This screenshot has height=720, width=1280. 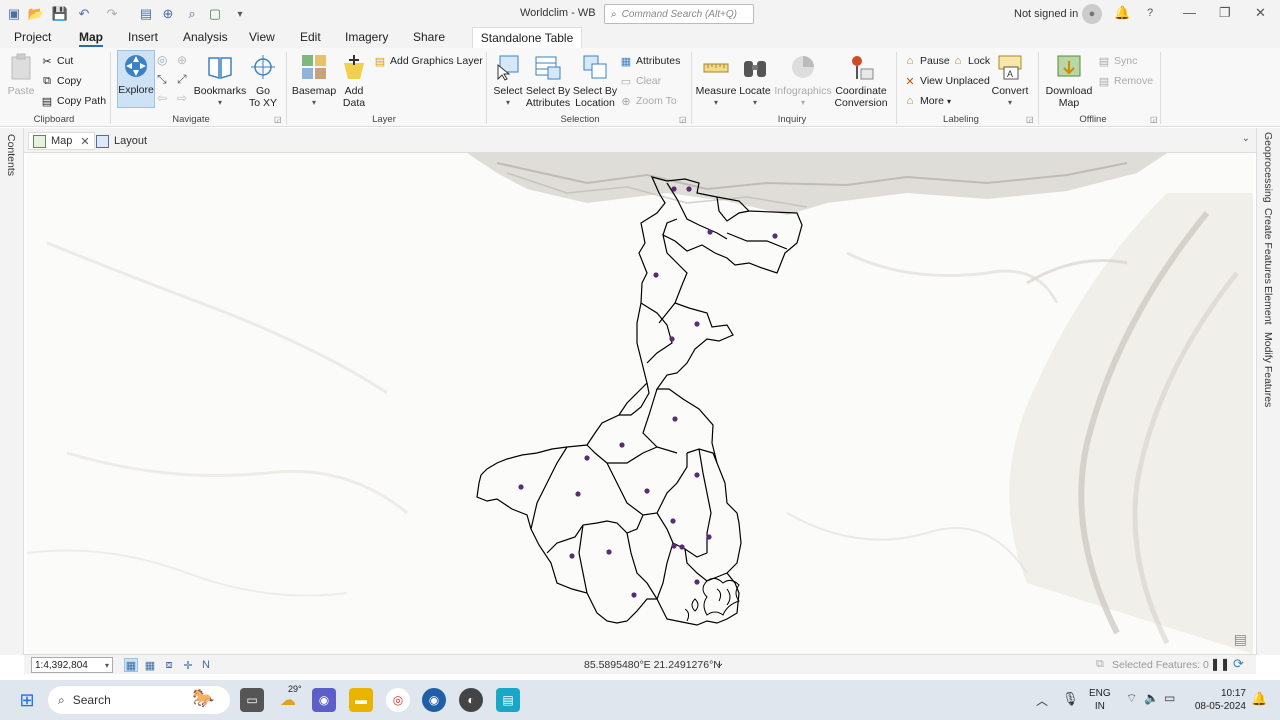 What do you see at coordinates (182, 98) in the screenshot?
I see `next-extent-icon: ⇨` at bounding box center [182, 98].